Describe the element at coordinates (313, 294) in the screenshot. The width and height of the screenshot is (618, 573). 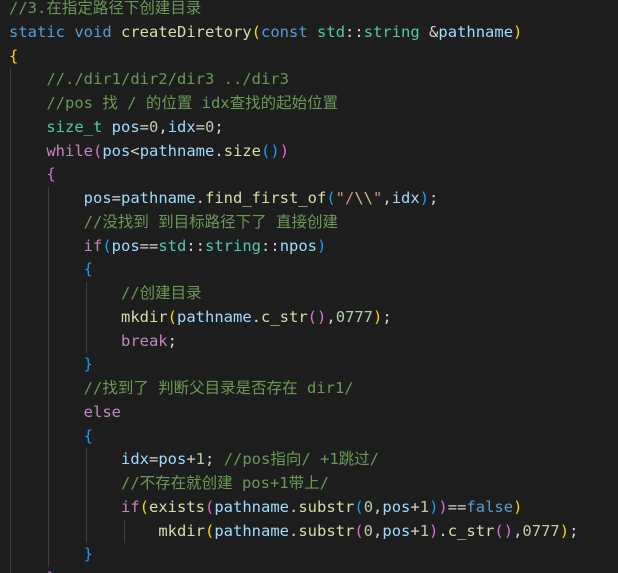
I see `code-line: //创建目录` at that location.